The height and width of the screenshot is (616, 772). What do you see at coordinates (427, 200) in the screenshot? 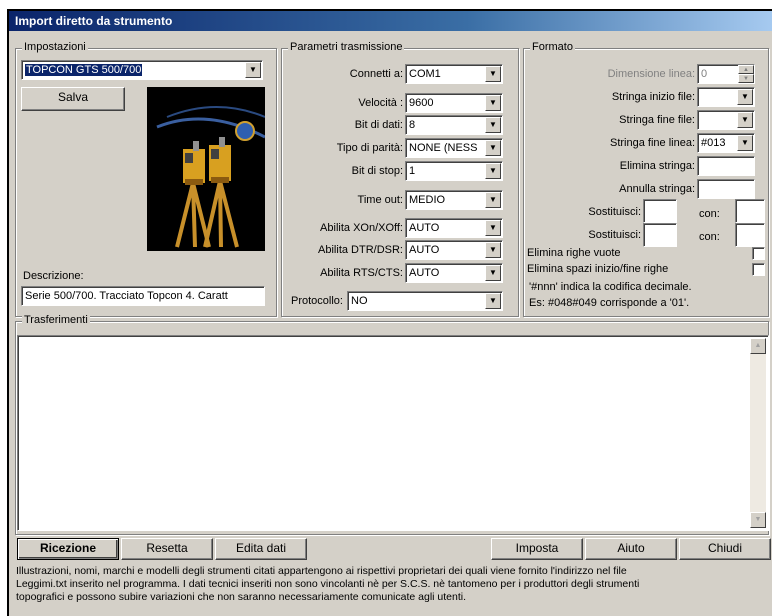
I see `timeout-value: MEDIO` at bounding box center [427, 200].